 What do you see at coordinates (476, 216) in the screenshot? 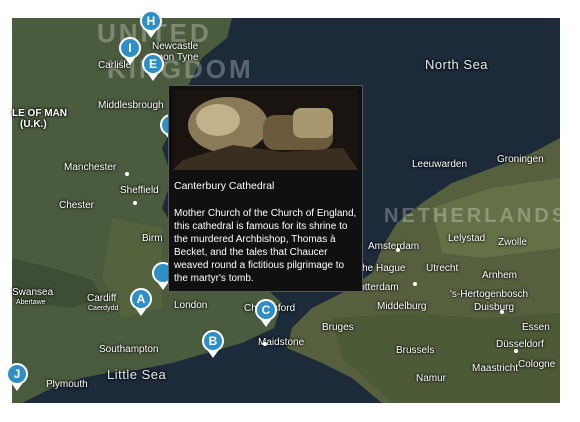
I see `region-label: NETHERLANDS` at bounding box center [476, 216].